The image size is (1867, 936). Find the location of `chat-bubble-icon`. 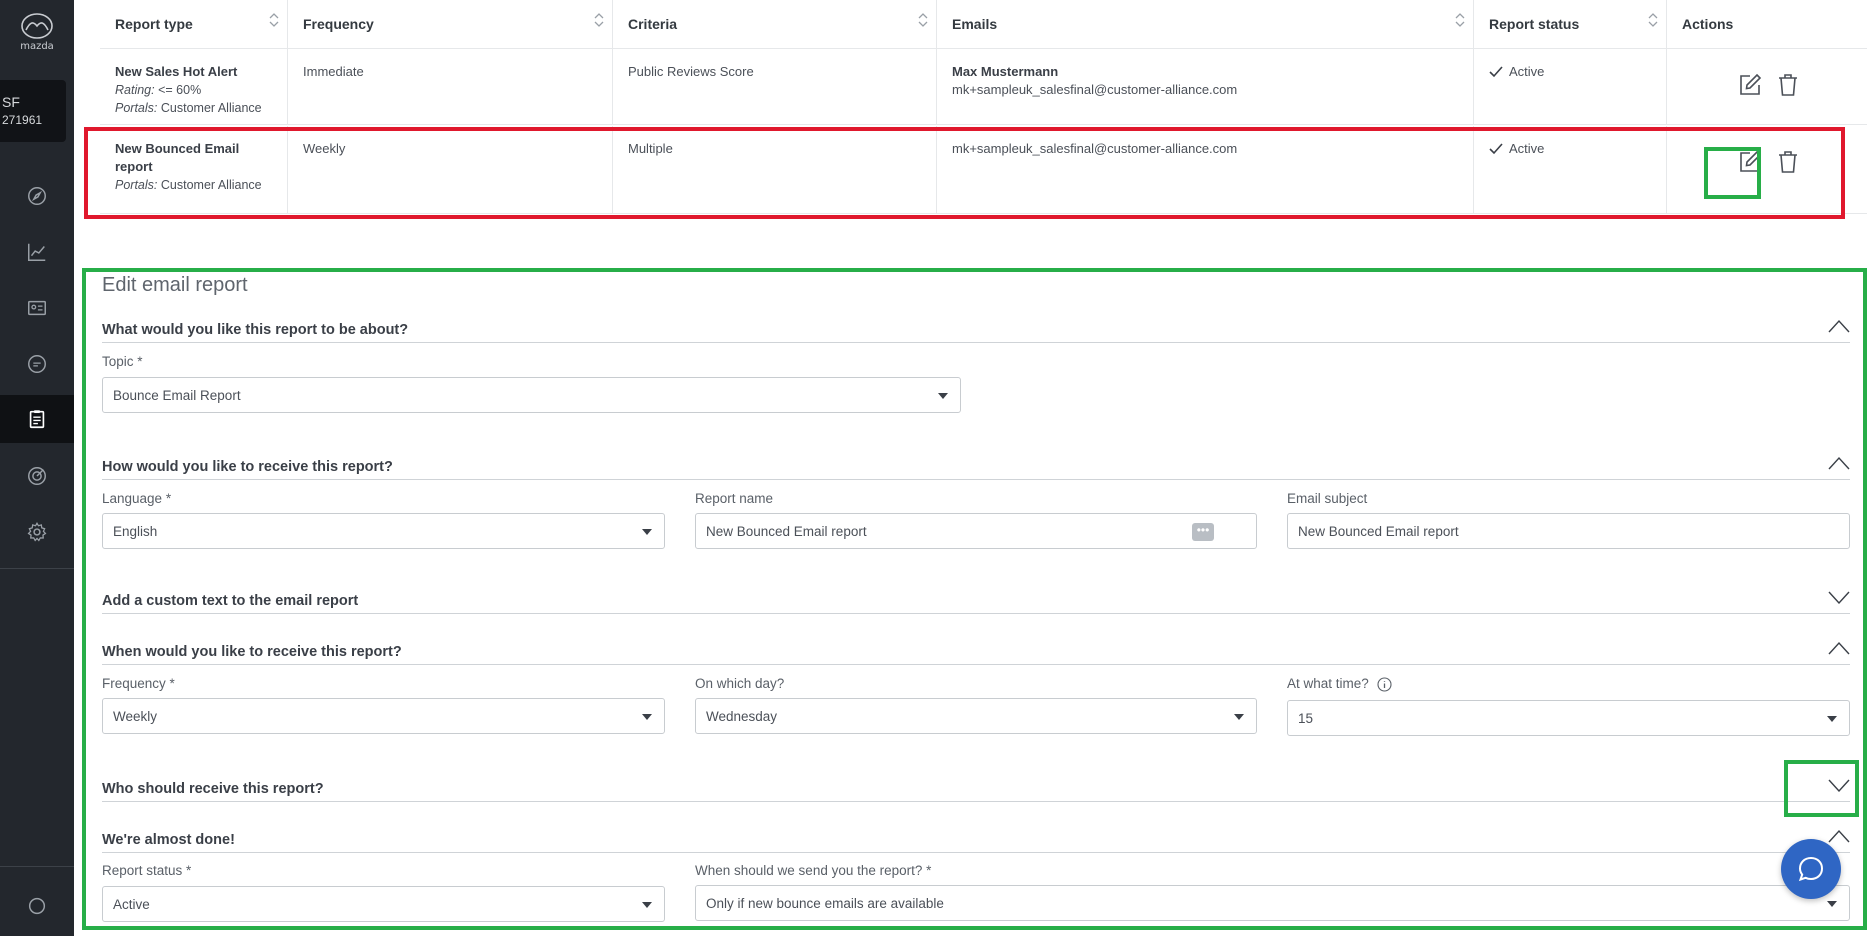

chat-bubble-icon is located at coordinates (37, 364).